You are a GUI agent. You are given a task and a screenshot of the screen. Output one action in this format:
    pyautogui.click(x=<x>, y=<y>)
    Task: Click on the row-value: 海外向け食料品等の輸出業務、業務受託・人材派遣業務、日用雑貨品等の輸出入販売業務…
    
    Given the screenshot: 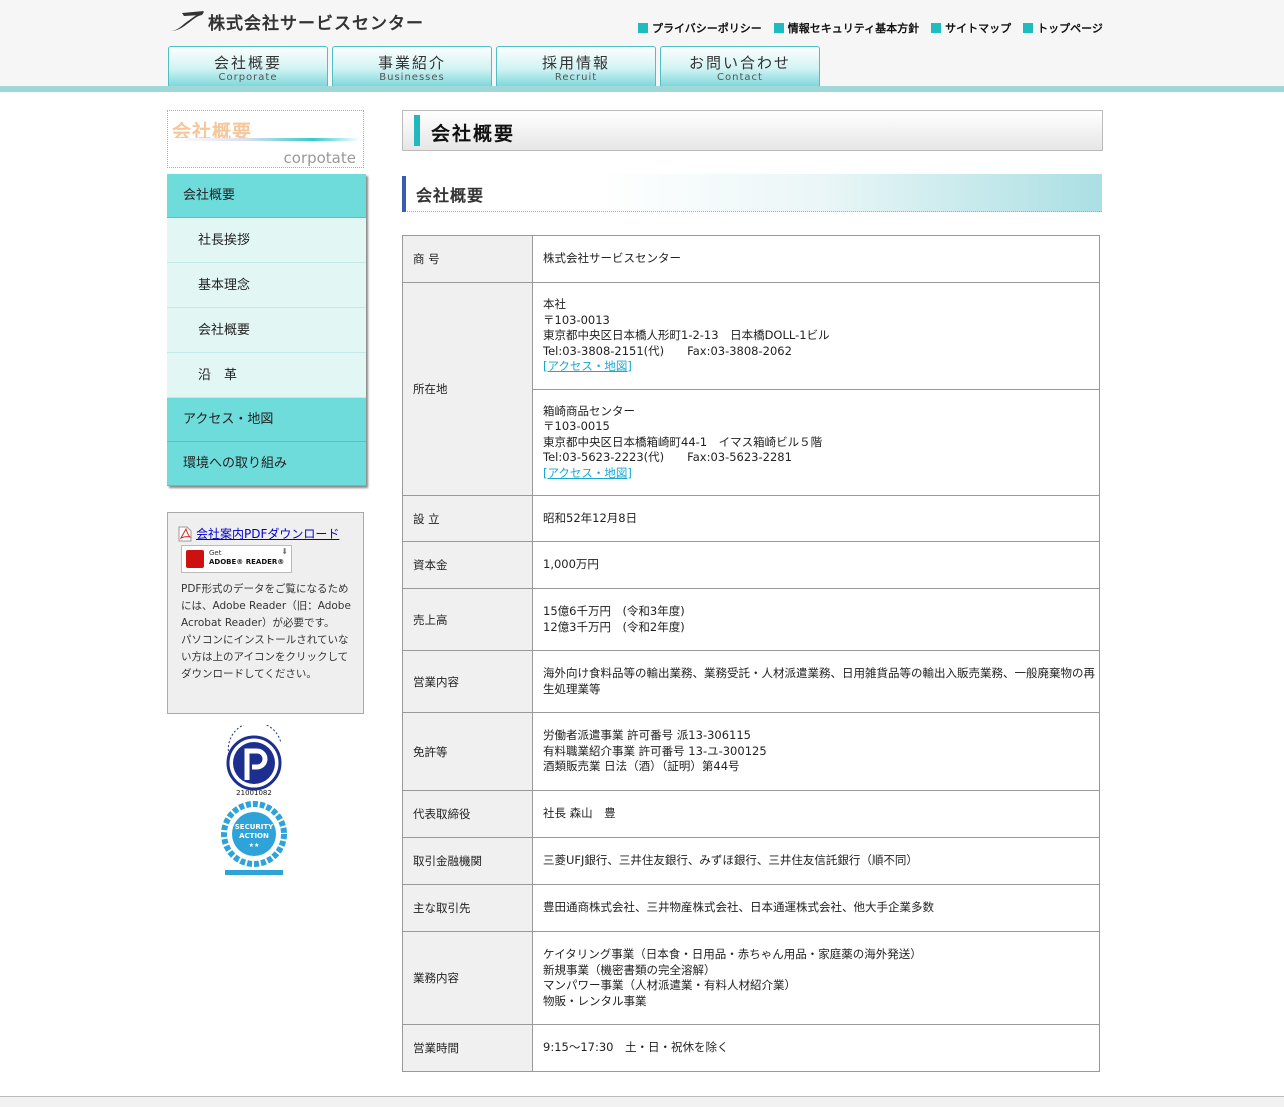 What is the action you would take?
    pyautogui.click(x=816, y=681)
    